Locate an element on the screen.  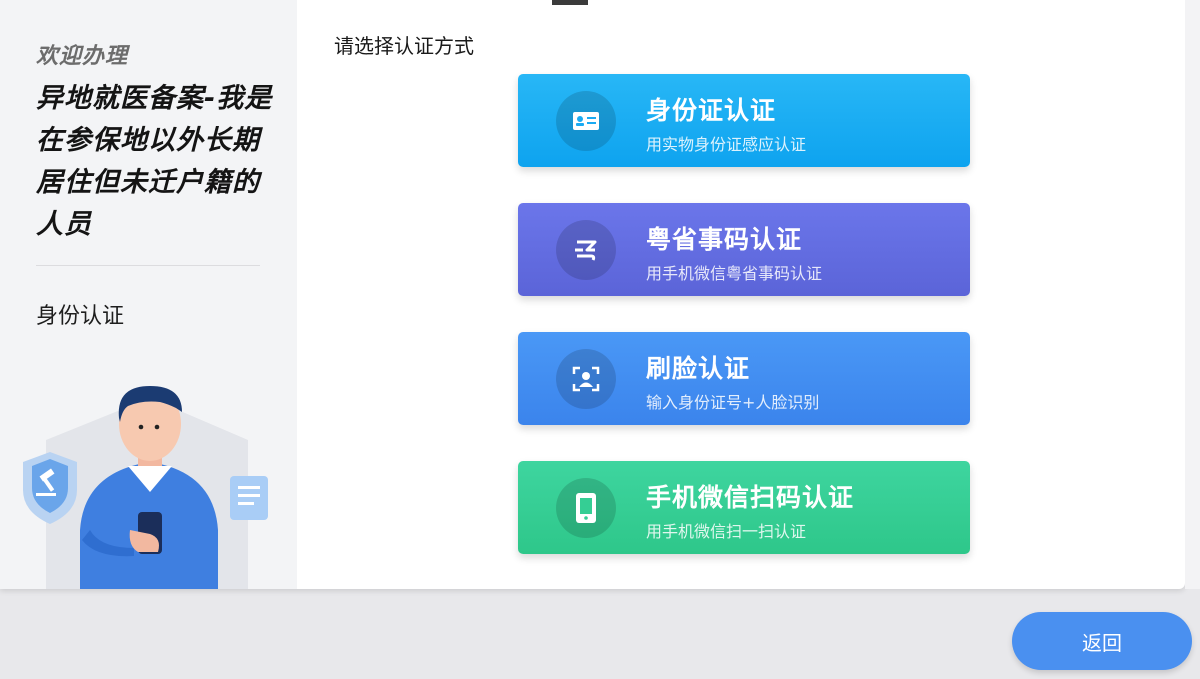
service-title: 异地就医备案-我是在参保地以外长期居住但未迁户籍的人员 is located at coordinates (154, 161).